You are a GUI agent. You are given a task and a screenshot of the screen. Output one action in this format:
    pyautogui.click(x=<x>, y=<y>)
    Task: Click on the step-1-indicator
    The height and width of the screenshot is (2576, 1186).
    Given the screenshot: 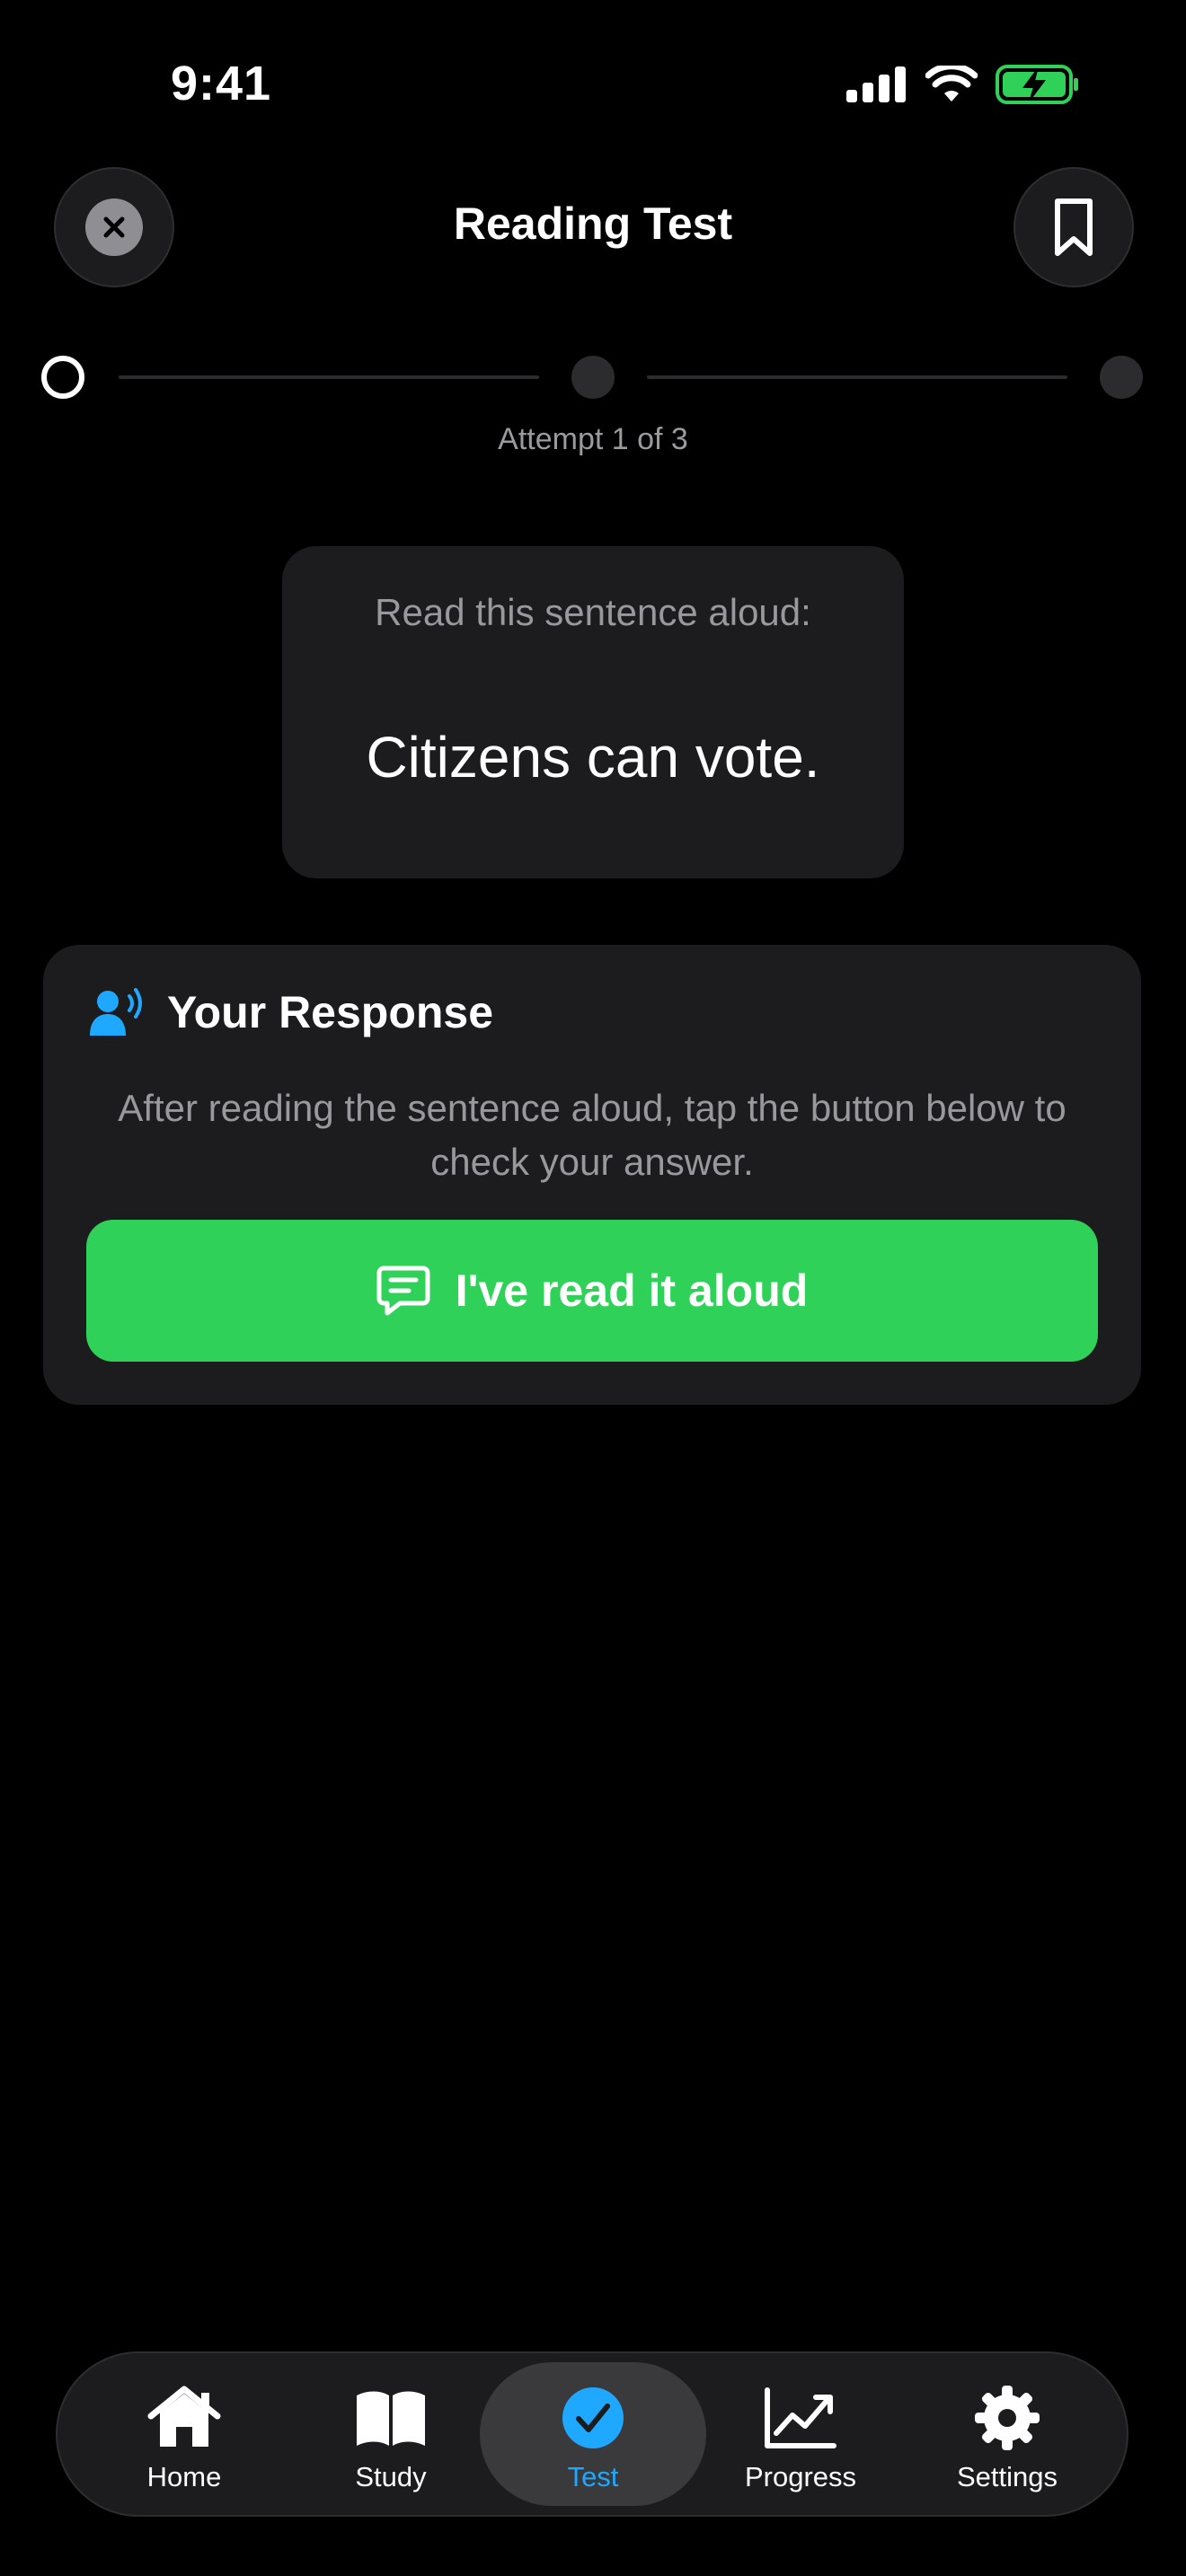 What is the action you would take?
    pyautogui.click(x=62, y=377)
    